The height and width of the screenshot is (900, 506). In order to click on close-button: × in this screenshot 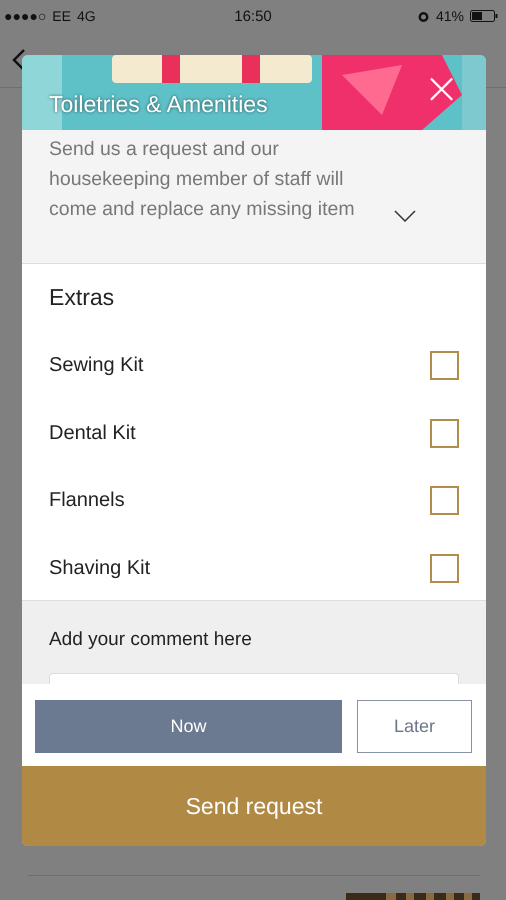, I will do `click(441, 89)`.